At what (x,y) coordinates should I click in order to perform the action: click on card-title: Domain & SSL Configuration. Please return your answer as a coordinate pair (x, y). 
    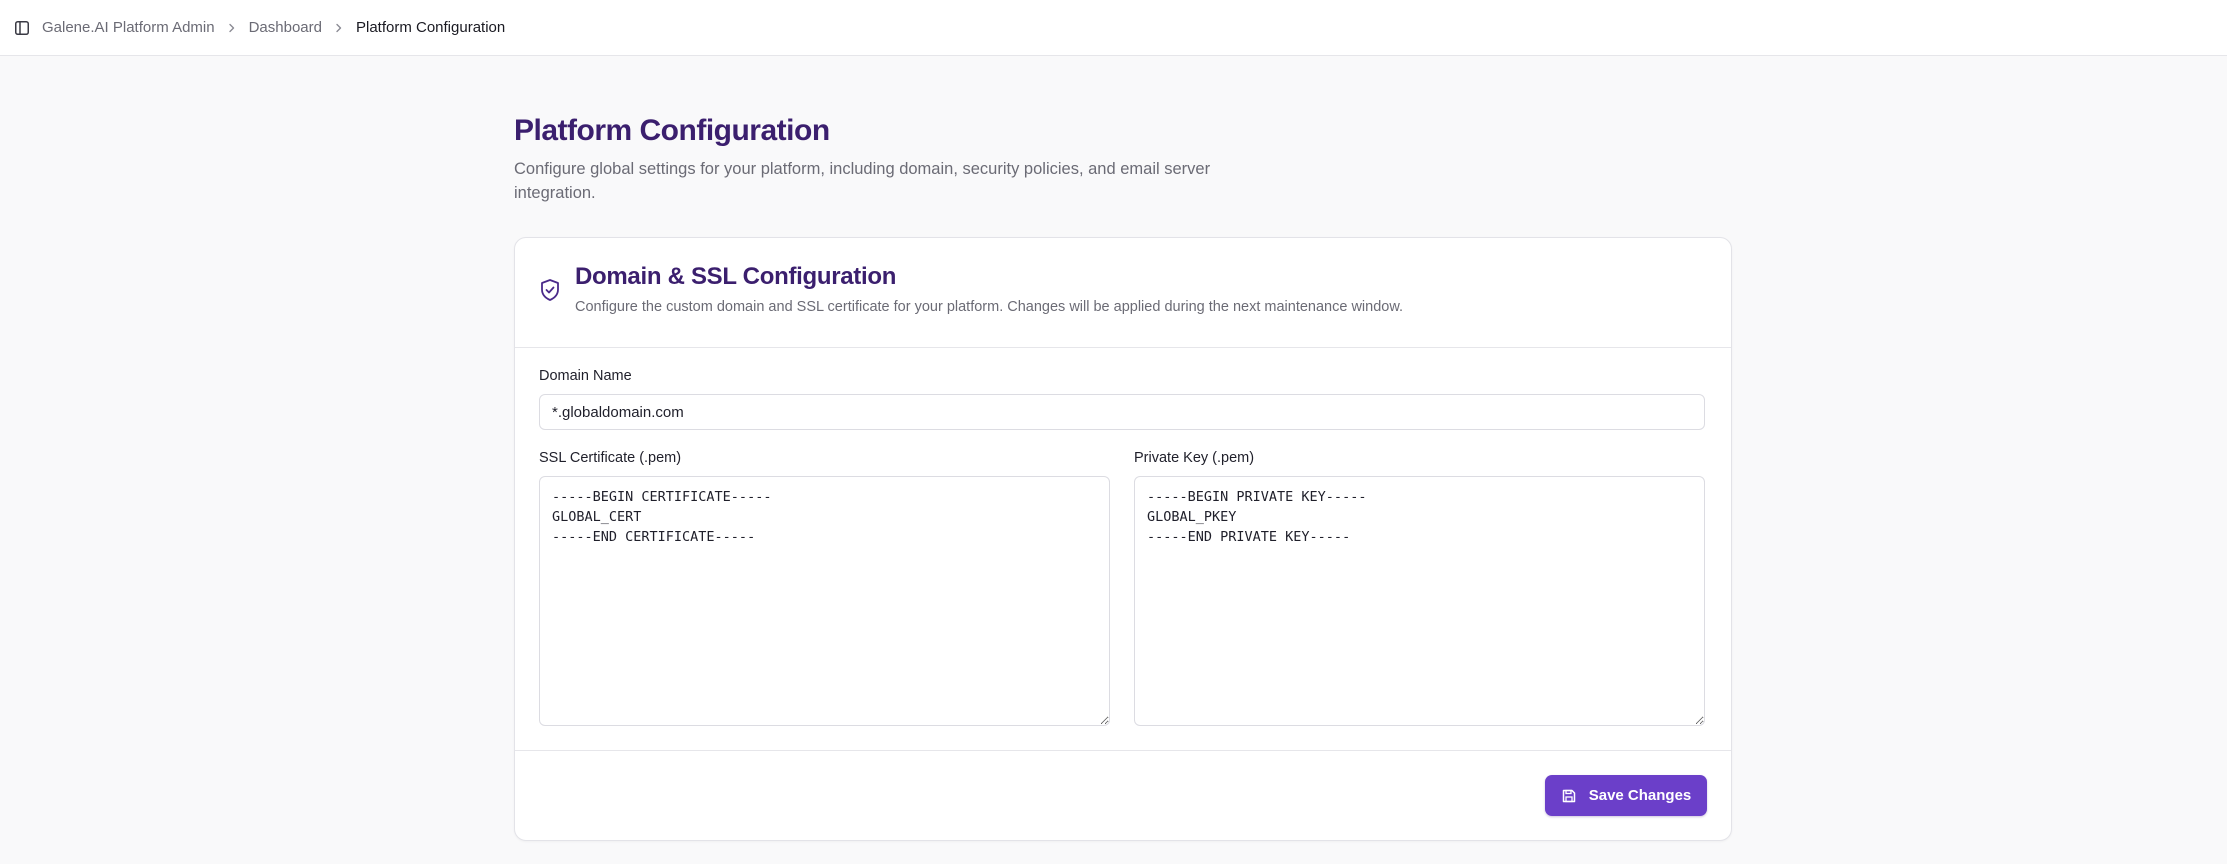
    Looking at the image, I should click on (736, 276).